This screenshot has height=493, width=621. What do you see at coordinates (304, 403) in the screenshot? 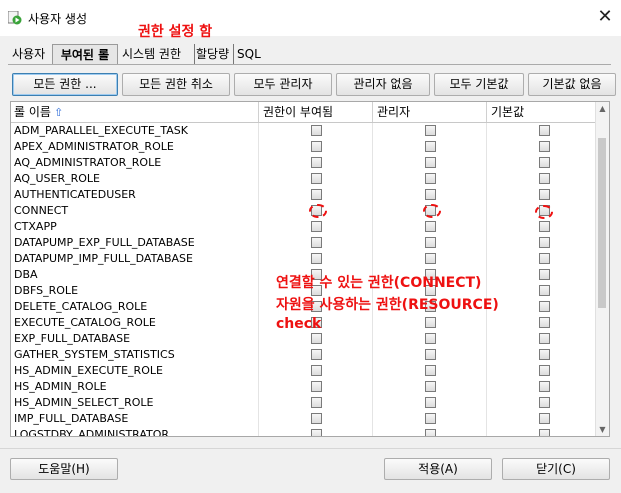
I see `table-row: HS_ADMIN_SELECT_ROLE` at bounding box center [304, 403].